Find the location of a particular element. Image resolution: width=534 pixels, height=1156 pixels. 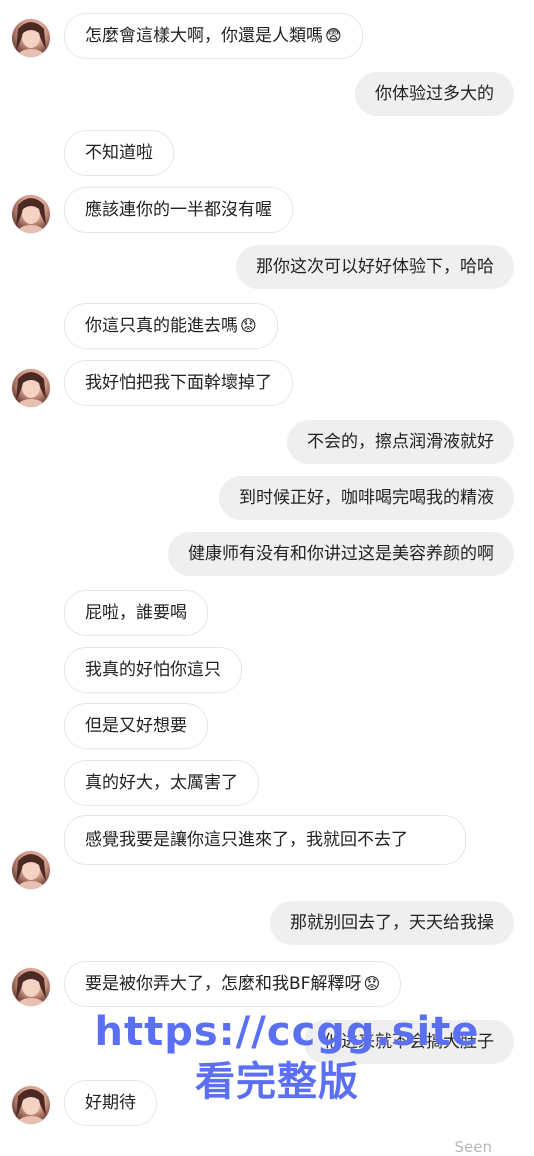

message-text: 你這只真的能進去嗎 is located at coordinates (161, 326).